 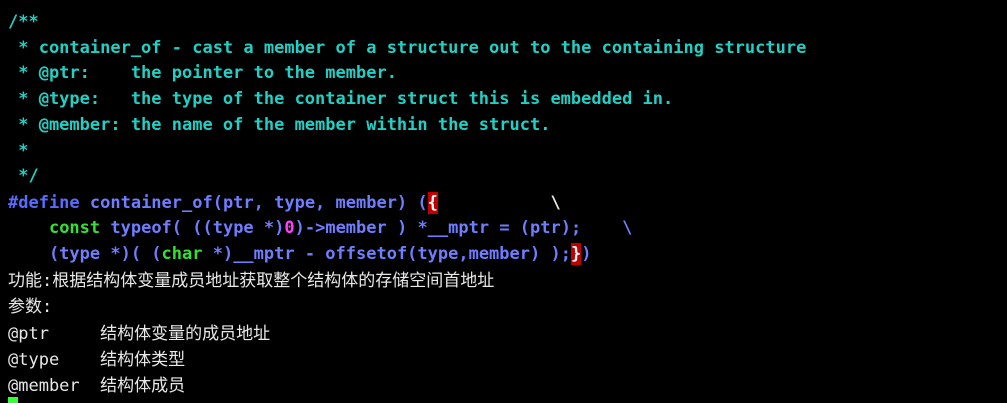 I want to click on note-param-ptr: @ptr 结构体变量的成员地址, so click(x=139, y=334).